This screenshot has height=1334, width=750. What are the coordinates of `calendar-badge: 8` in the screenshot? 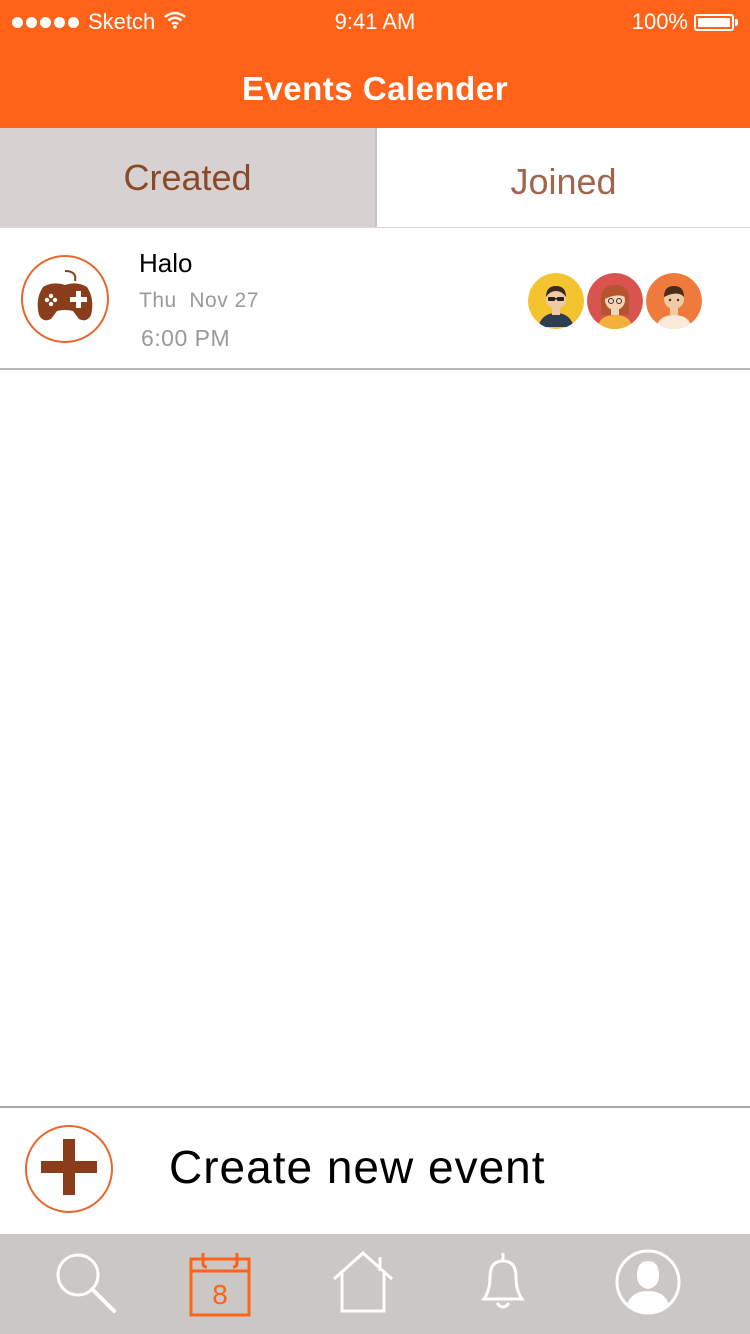 It's located at (220, 1294).